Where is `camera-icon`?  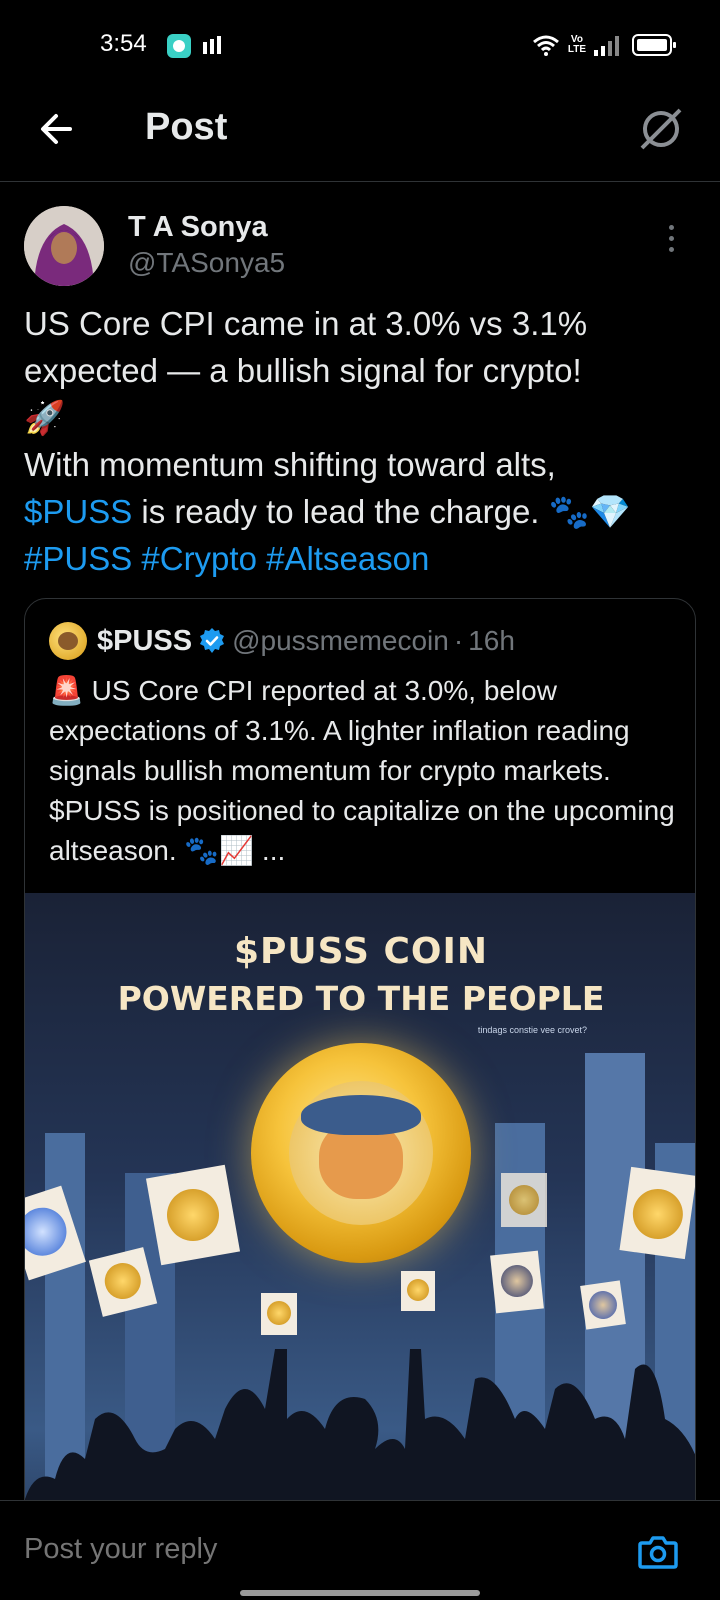
camera-icon is located at coordinates (658, 1551).